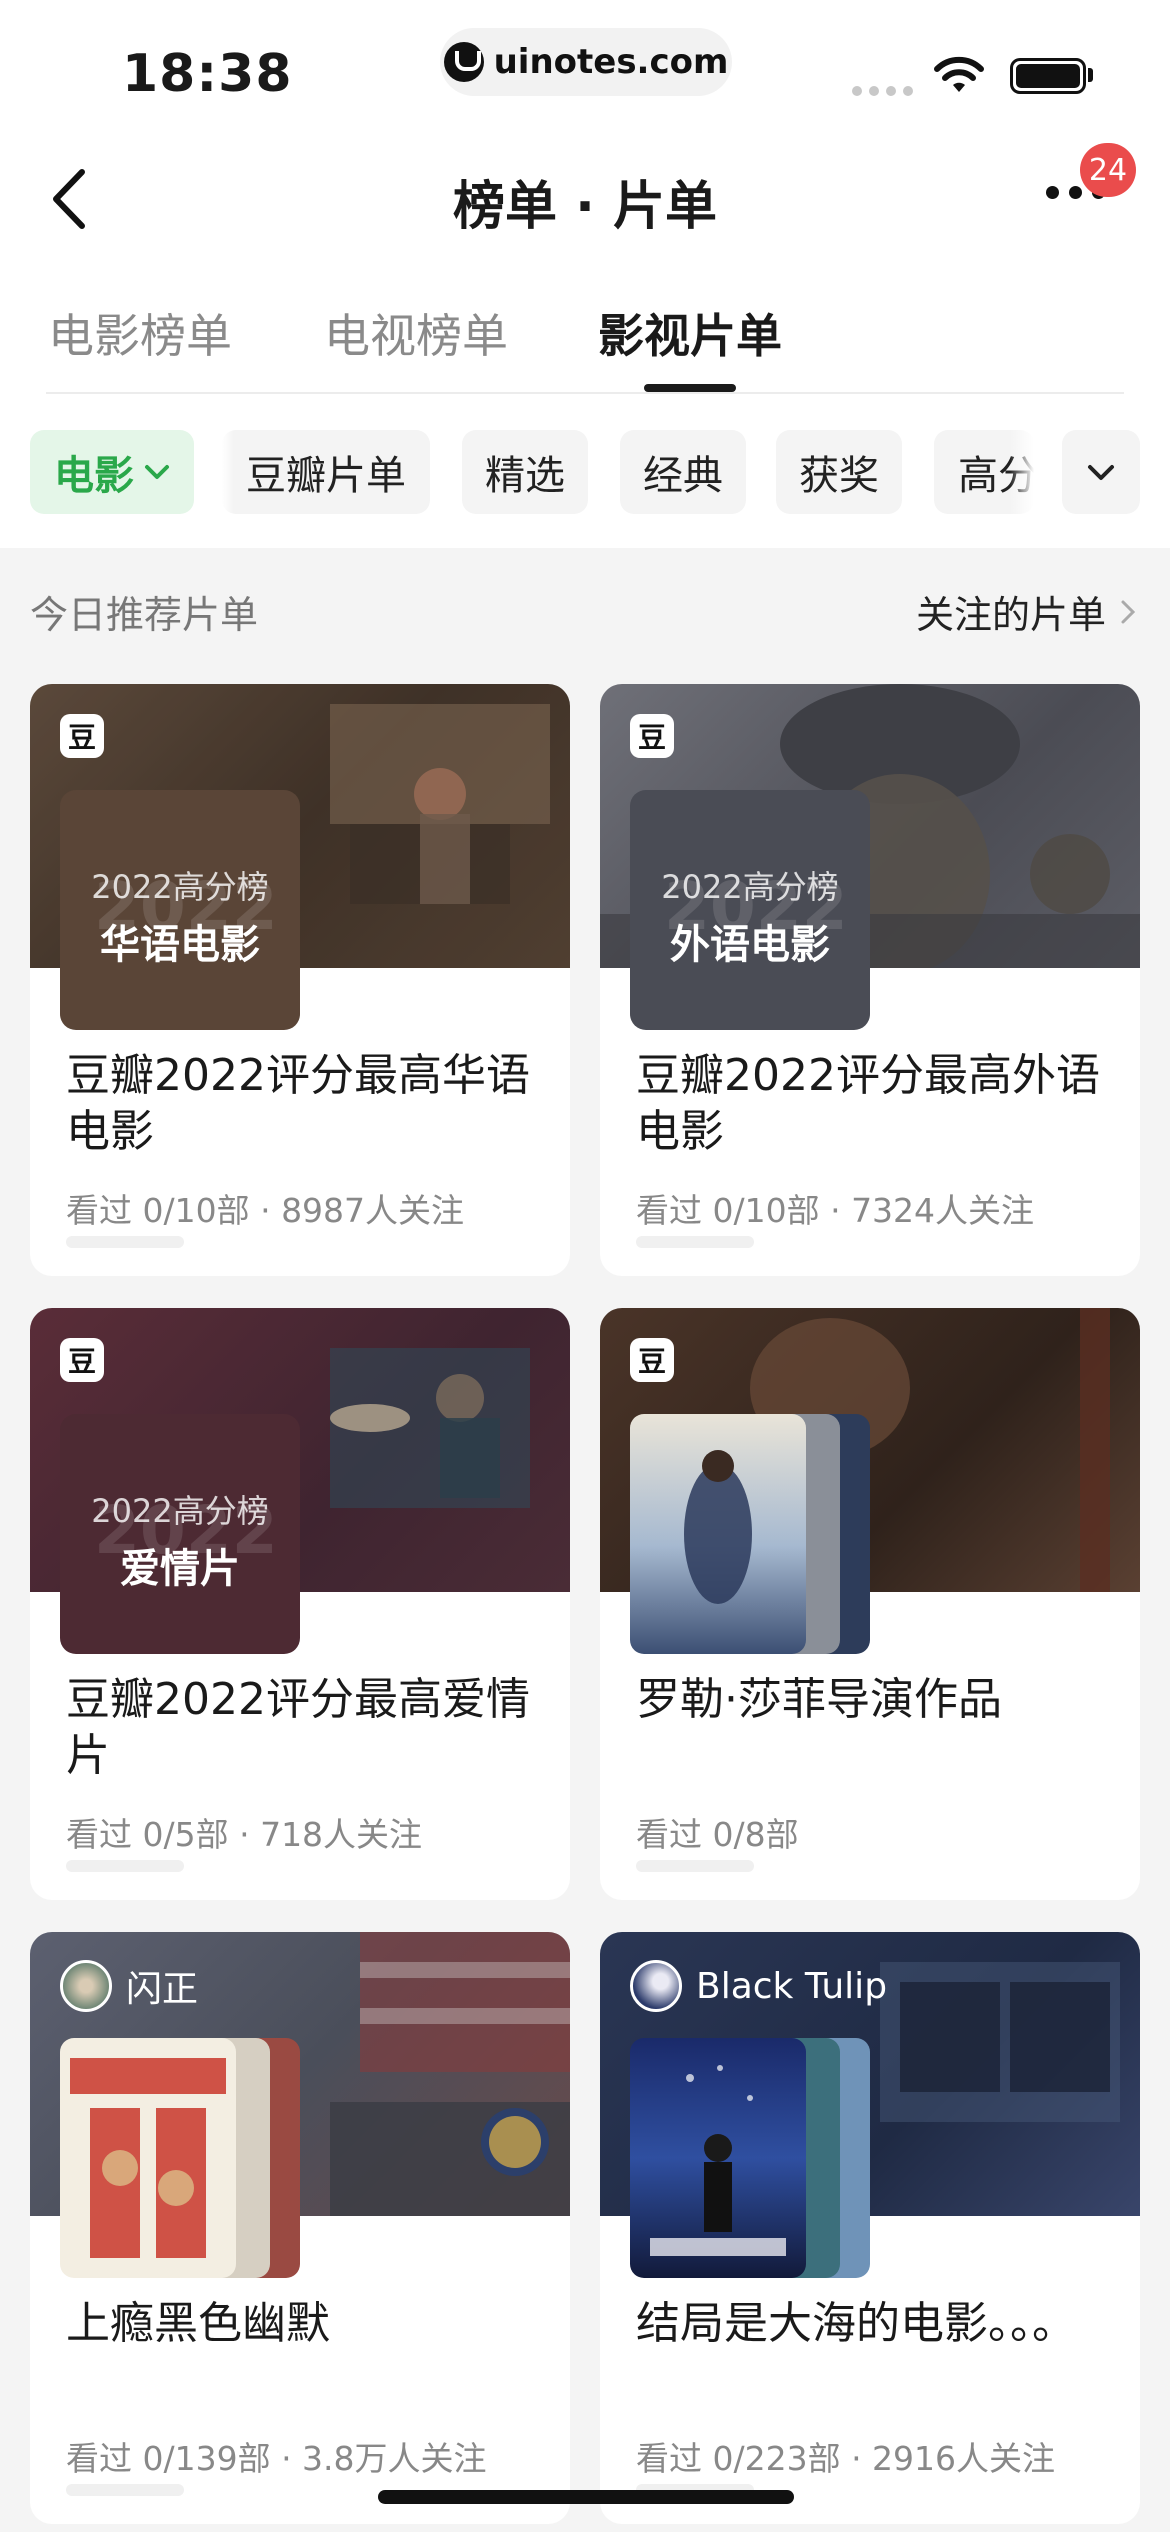 The image size is (1170, 2532). I want to click on card-title: 豆瓣2022评分最高爱情片, so click(298, 1727).